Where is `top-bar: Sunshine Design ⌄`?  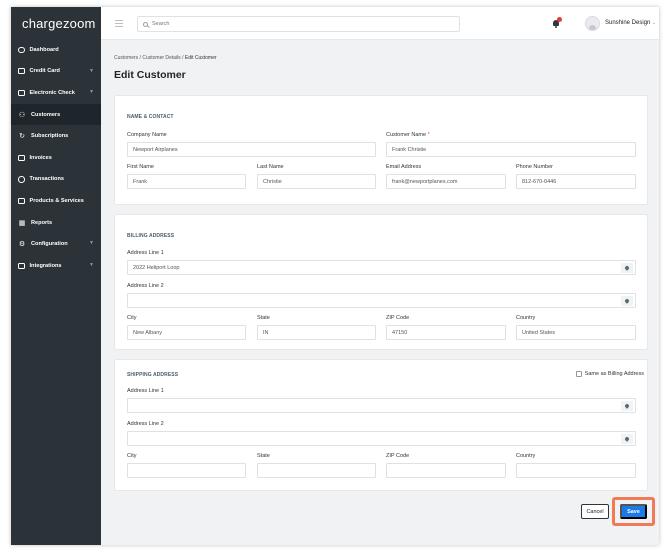 top-bar: Sunshine Design ⌄ is located at coordinates (380, 23).